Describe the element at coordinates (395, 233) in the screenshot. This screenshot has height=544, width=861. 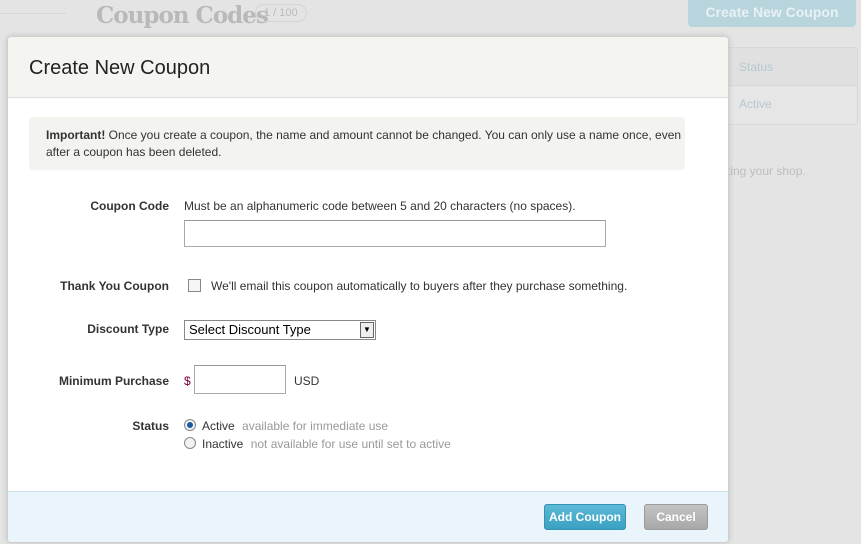
I see `coupon-code-input` at that location.